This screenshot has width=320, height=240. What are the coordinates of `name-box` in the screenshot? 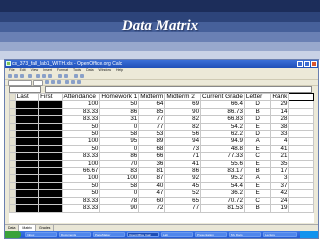 It's located at (25, 89).